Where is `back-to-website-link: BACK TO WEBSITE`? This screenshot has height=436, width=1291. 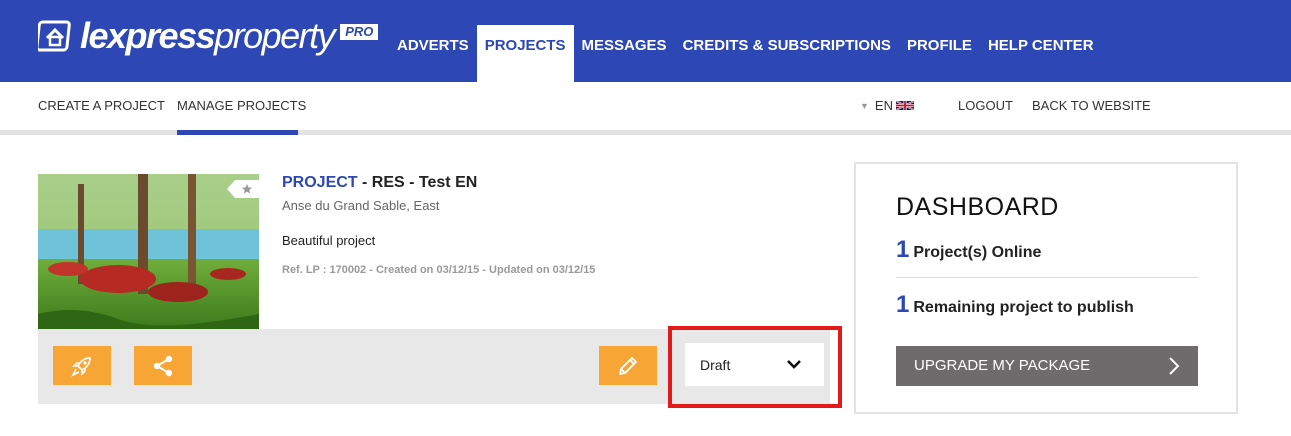
back-to-website-link: BACK TO WEBSITE is located at coordinates (1091, 105).